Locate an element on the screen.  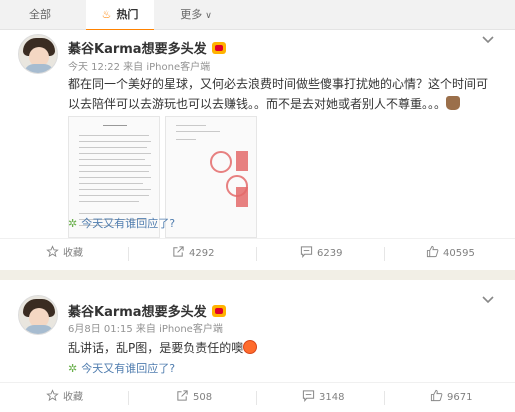
post-image is located at coordinates (211, 177).